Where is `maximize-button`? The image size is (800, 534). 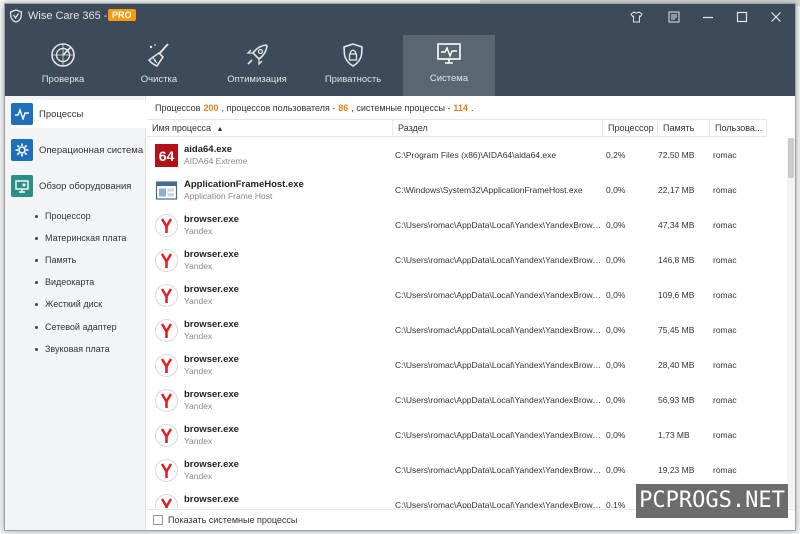 maximize-button is located at coordinates (742, 17).